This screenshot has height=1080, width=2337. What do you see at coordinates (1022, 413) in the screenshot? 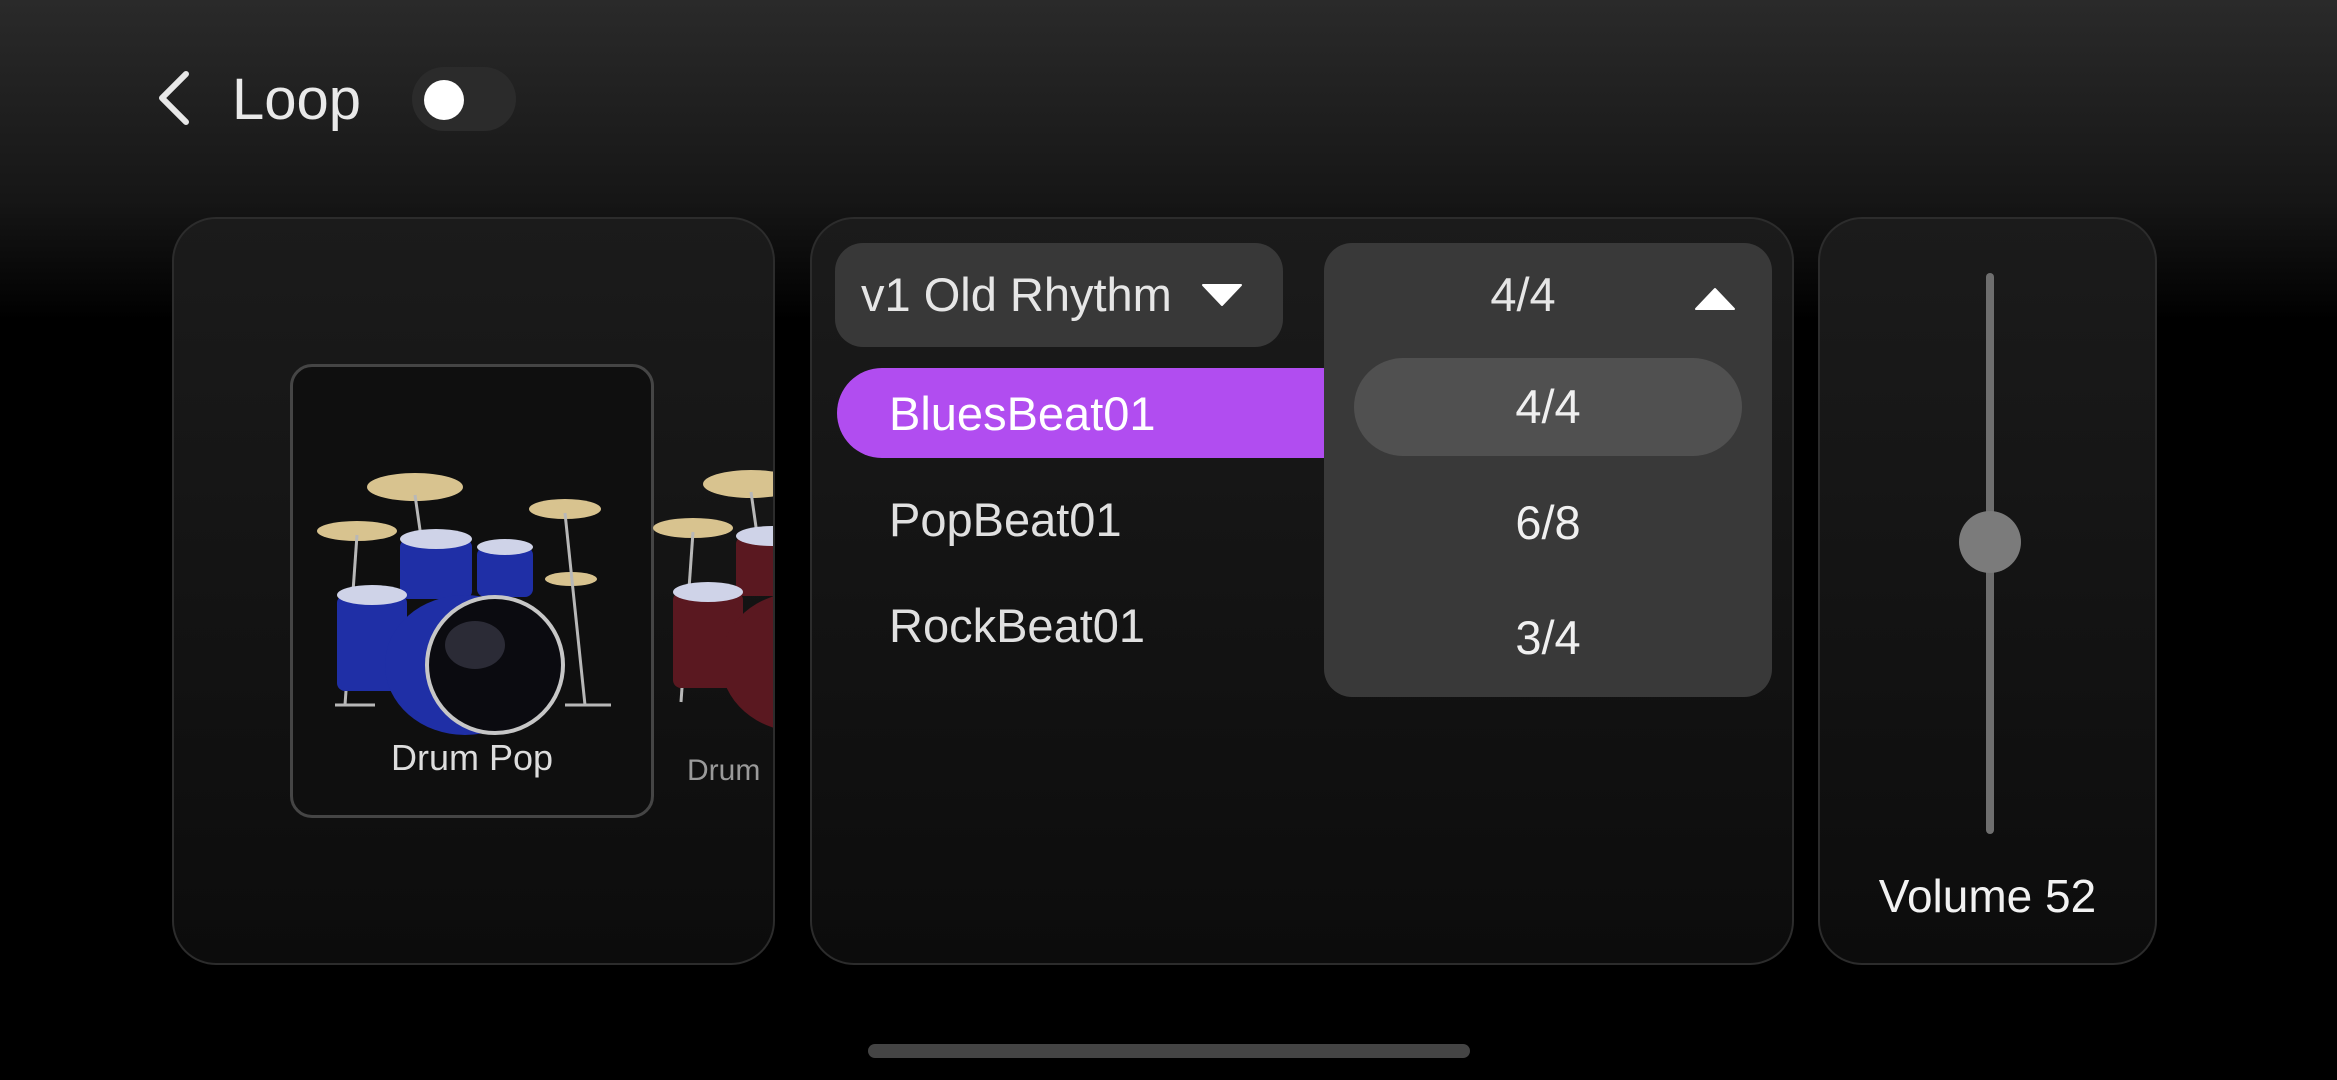
I see `beat-label: BluesBeat01` at bounding box center [1022, 413].